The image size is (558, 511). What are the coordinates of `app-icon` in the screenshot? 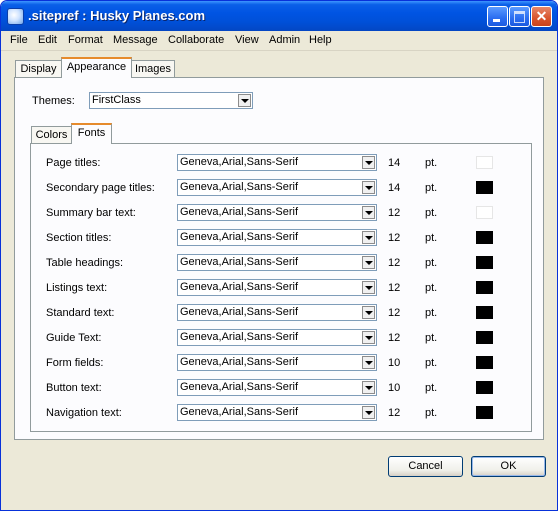 It's located at (15, 16).